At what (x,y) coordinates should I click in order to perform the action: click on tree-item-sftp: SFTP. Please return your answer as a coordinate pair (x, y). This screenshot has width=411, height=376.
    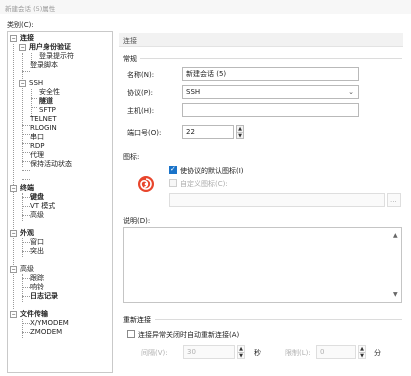
    Looking at the image, I should click on (47, 110).